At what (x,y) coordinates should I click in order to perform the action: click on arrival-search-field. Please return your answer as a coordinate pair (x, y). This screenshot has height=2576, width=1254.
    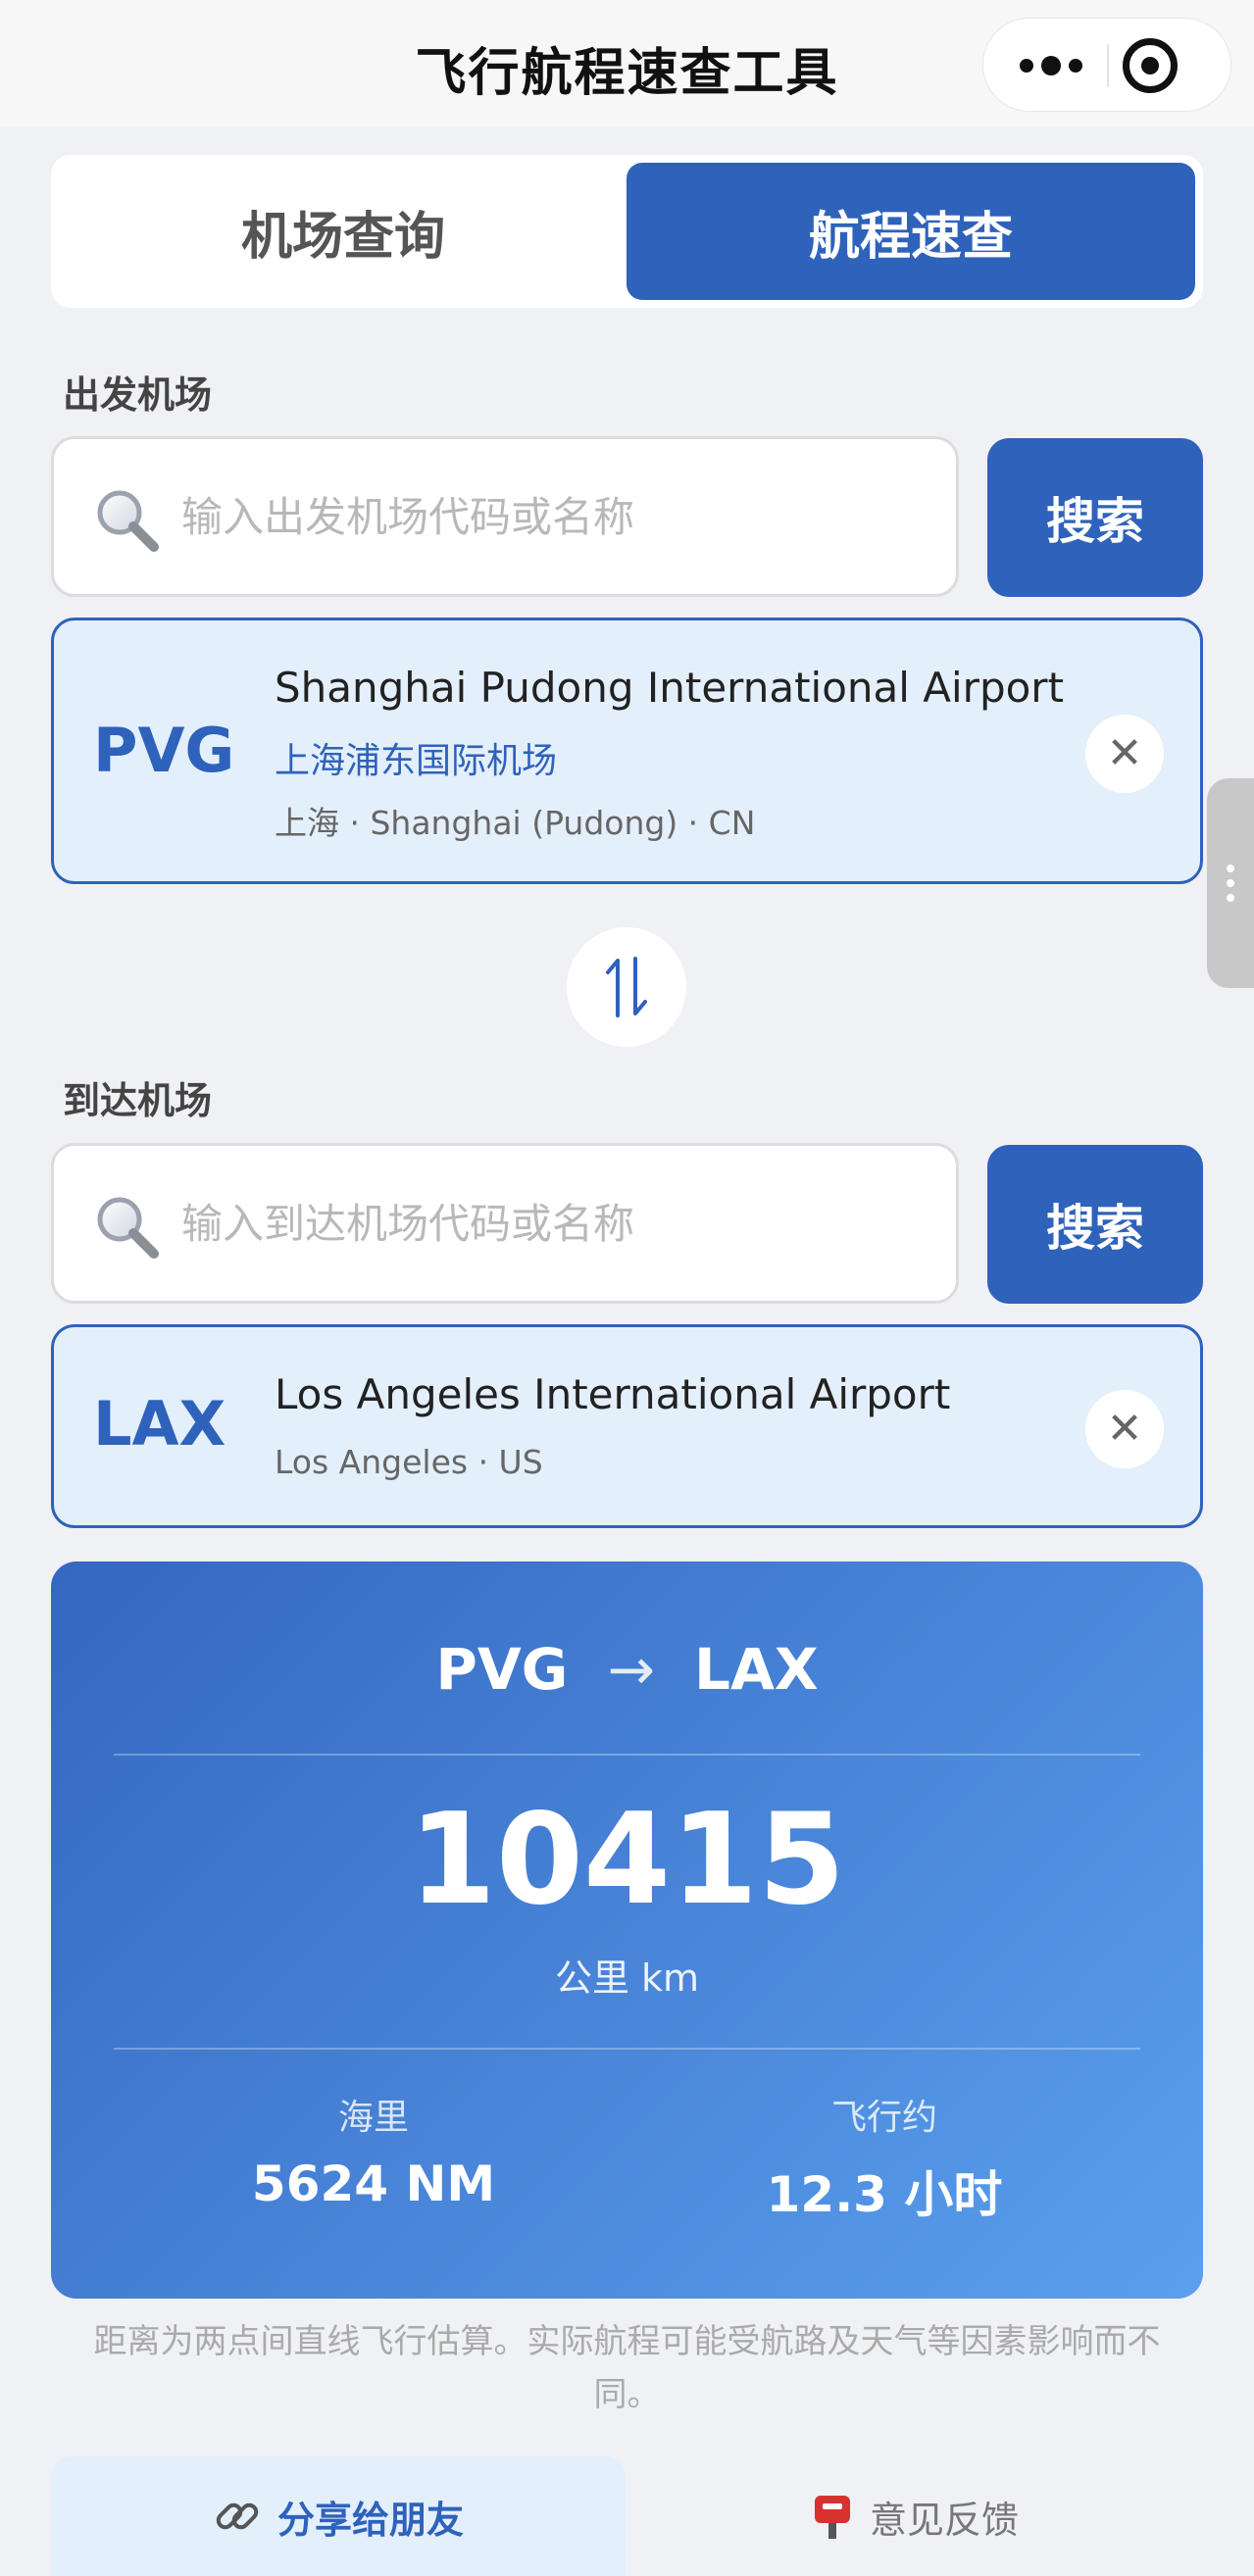
    Looking at the image, I should click on (505, 1223).